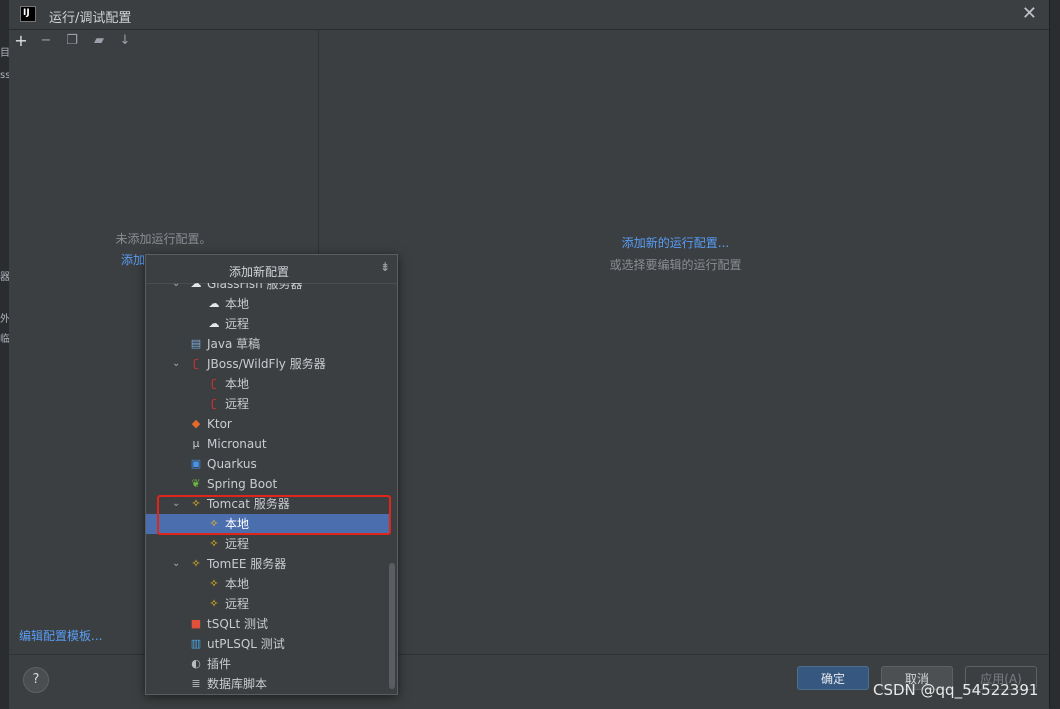  I want to click on intellij-logo-icon: IJ, so click(28, 14).